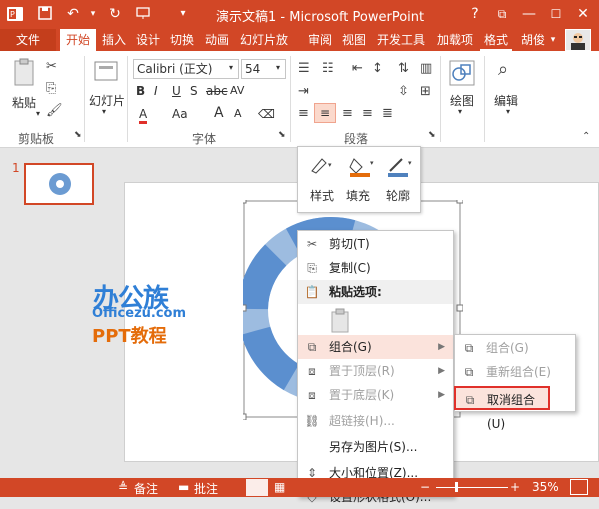 This screenshot has width=599, height=509. I want to click on justify-icon: ≡, so click(367, 113).